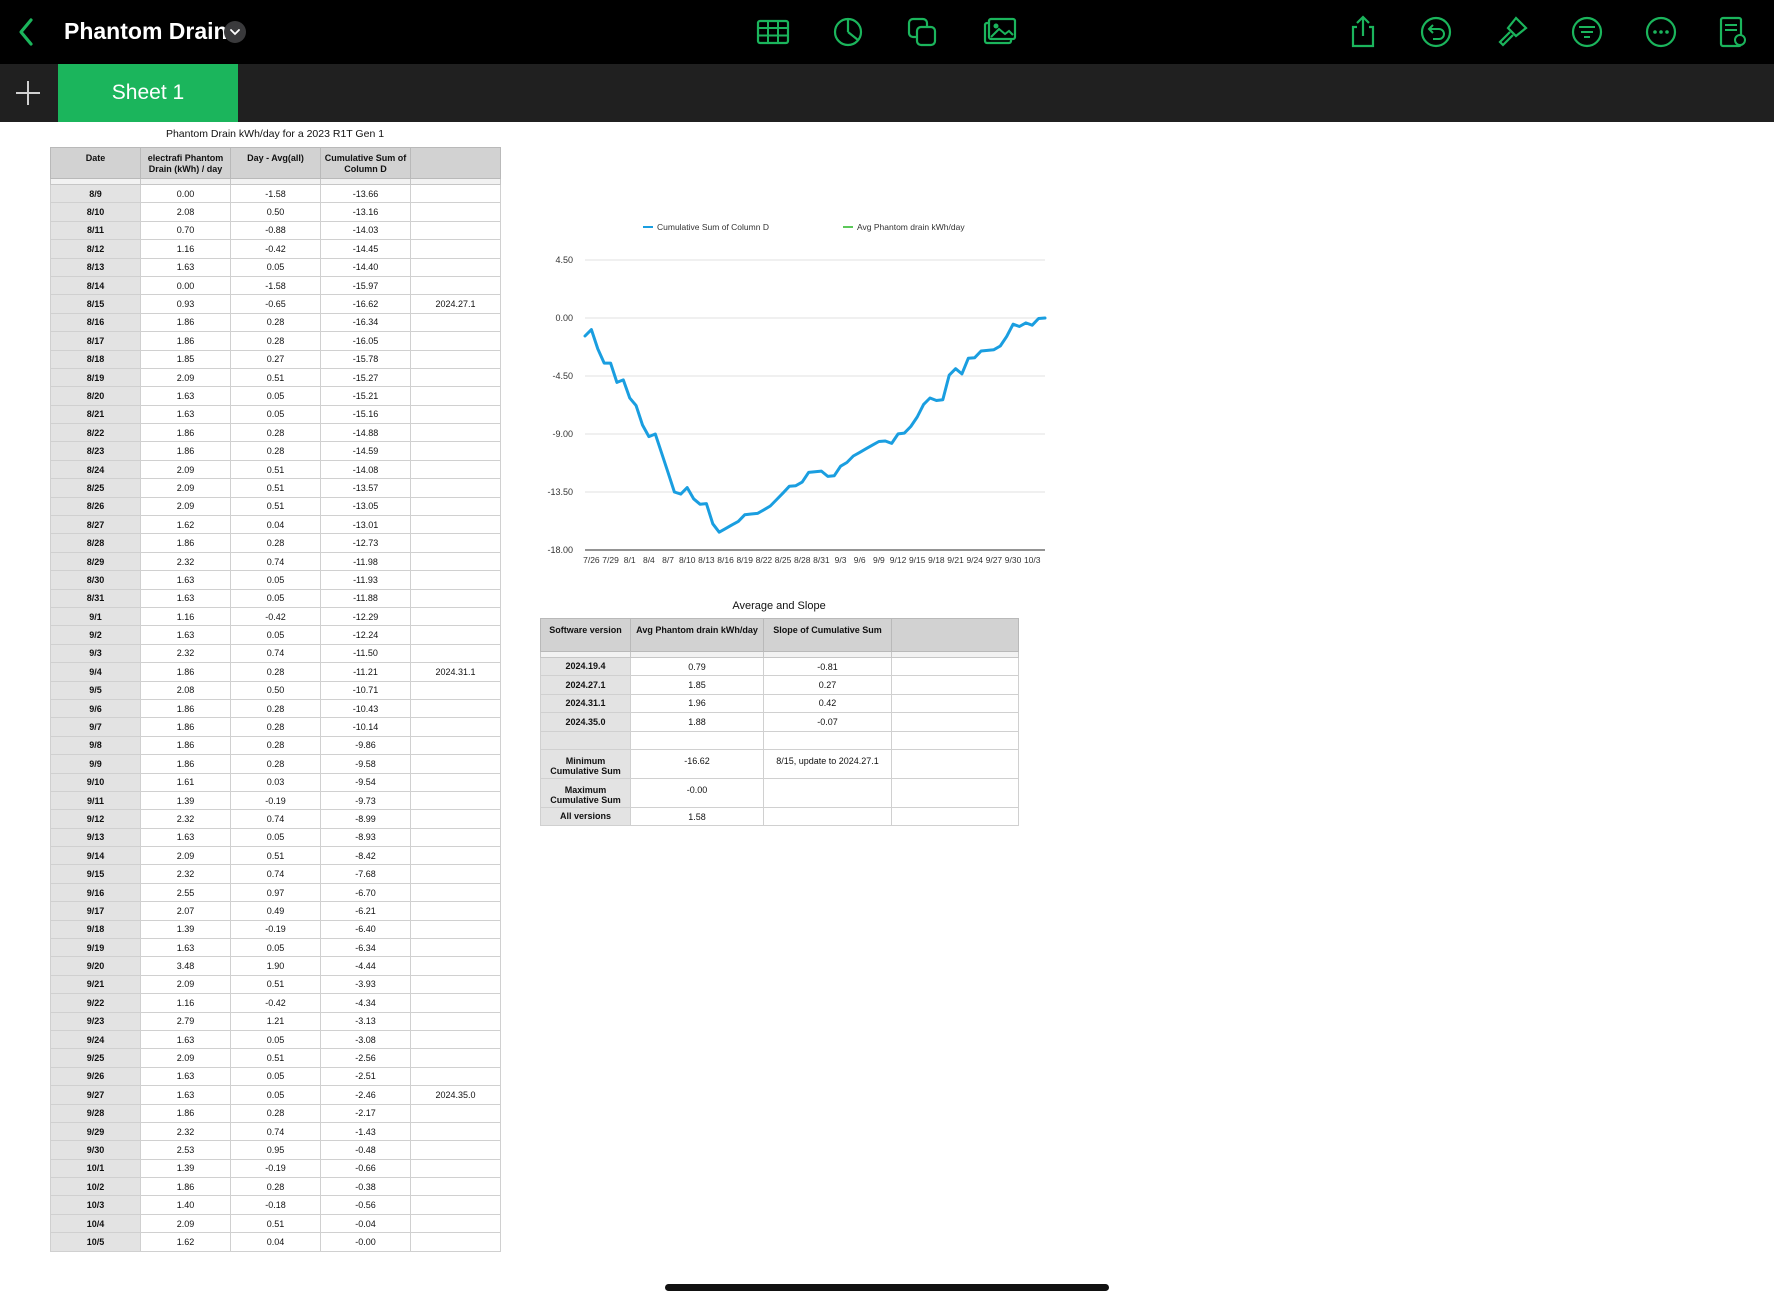  Describe the element at coordinates (365, 580) in the screenshot. I see `table-cell: -11.93` at that location.